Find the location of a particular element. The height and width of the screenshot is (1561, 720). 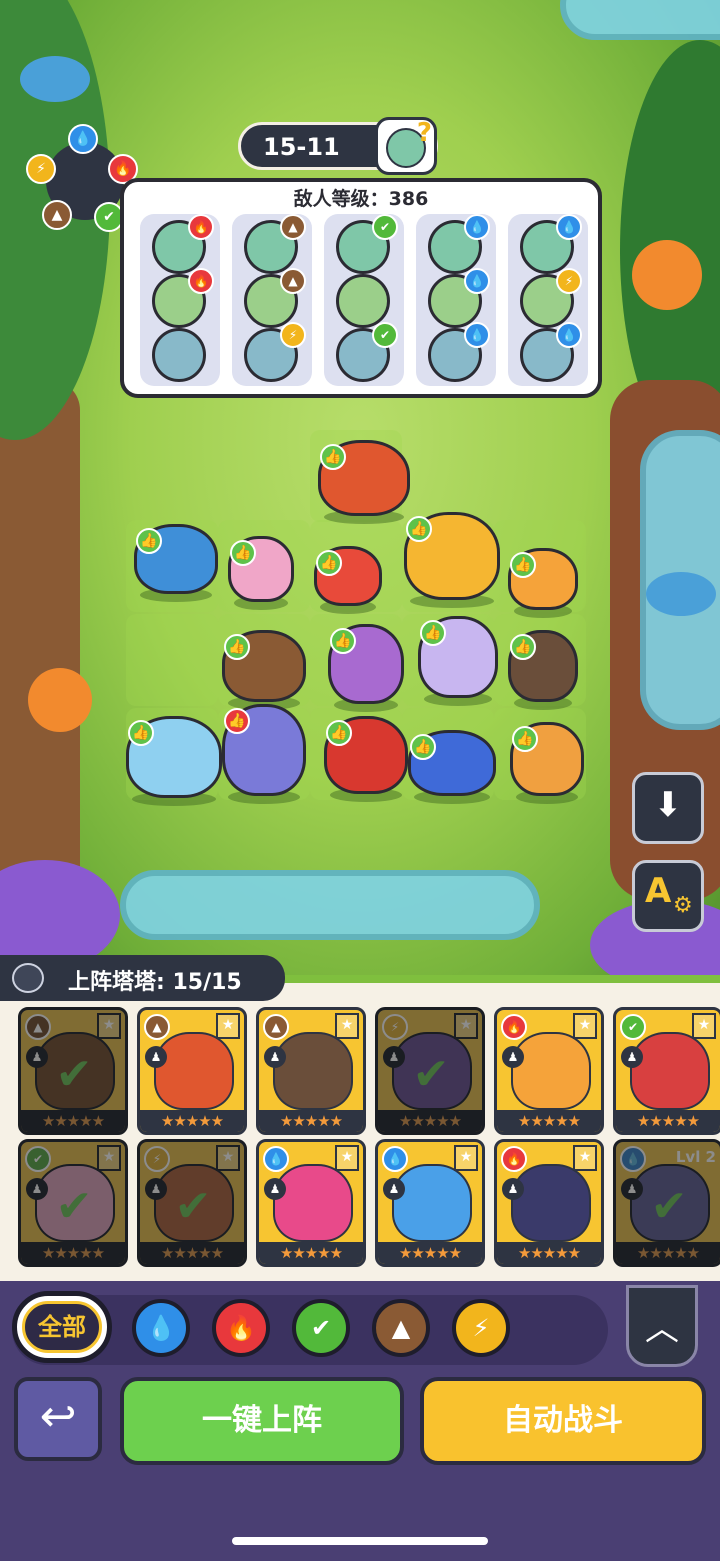

enemy-column: ✔ ✔ is located at coordinates (364, 300).